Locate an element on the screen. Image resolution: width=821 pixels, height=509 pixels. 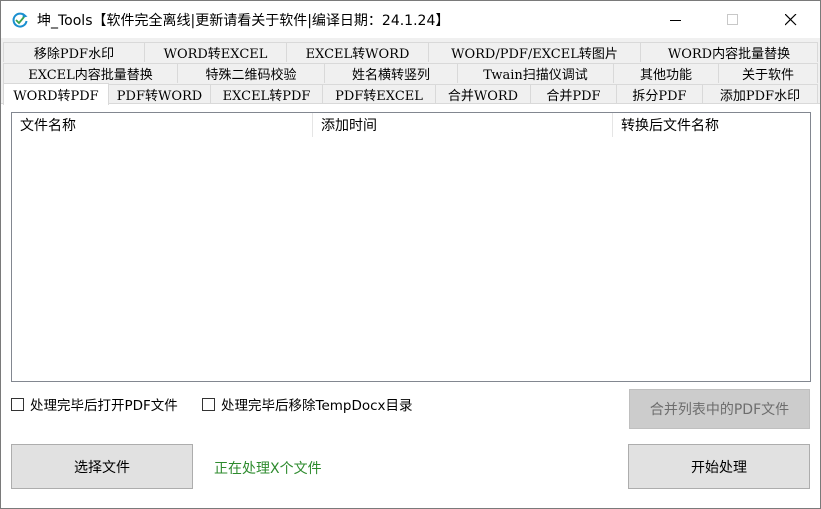
tab-add-pdf-watermark: 添加PDF水印 is located at coordinates (760, 94).